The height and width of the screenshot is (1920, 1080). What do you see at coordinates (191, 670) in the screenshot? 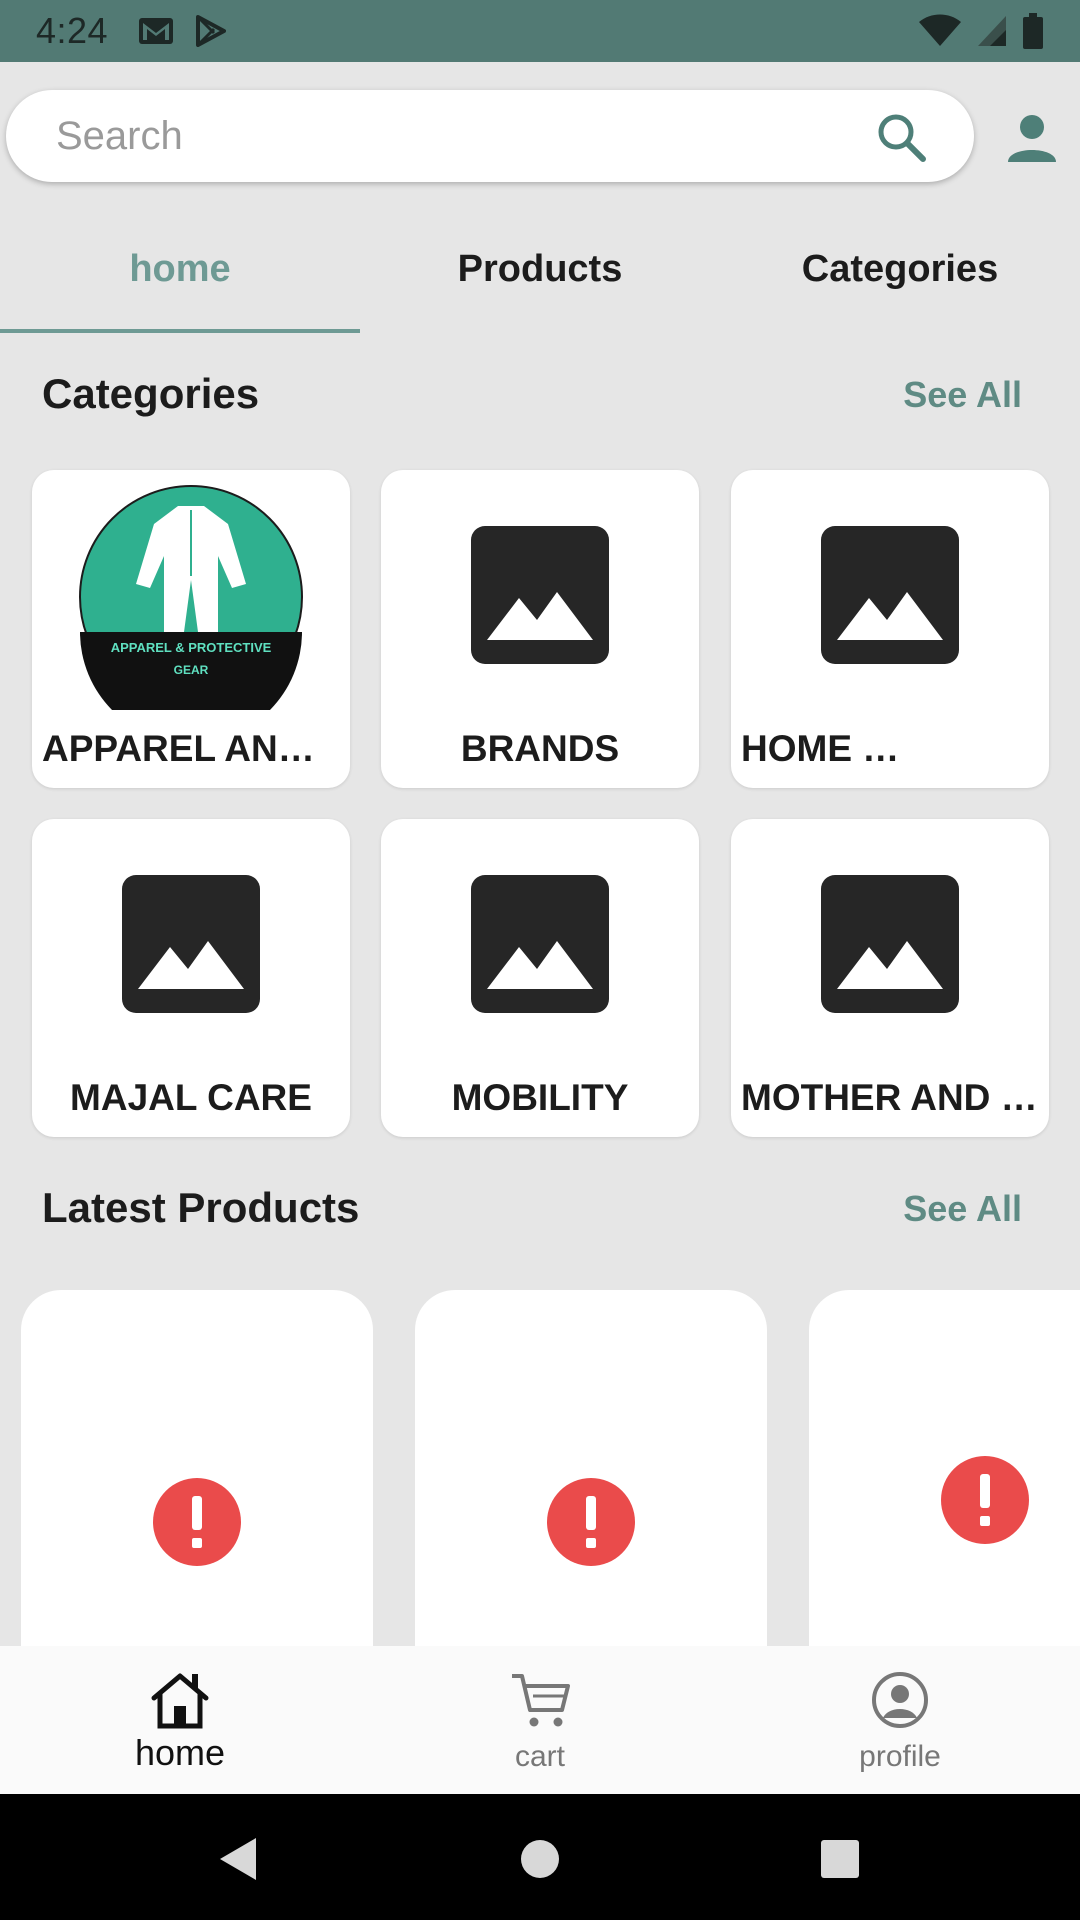
I see `apparel-logo-text-line2: GEAR` at bounding box center [191, 670].